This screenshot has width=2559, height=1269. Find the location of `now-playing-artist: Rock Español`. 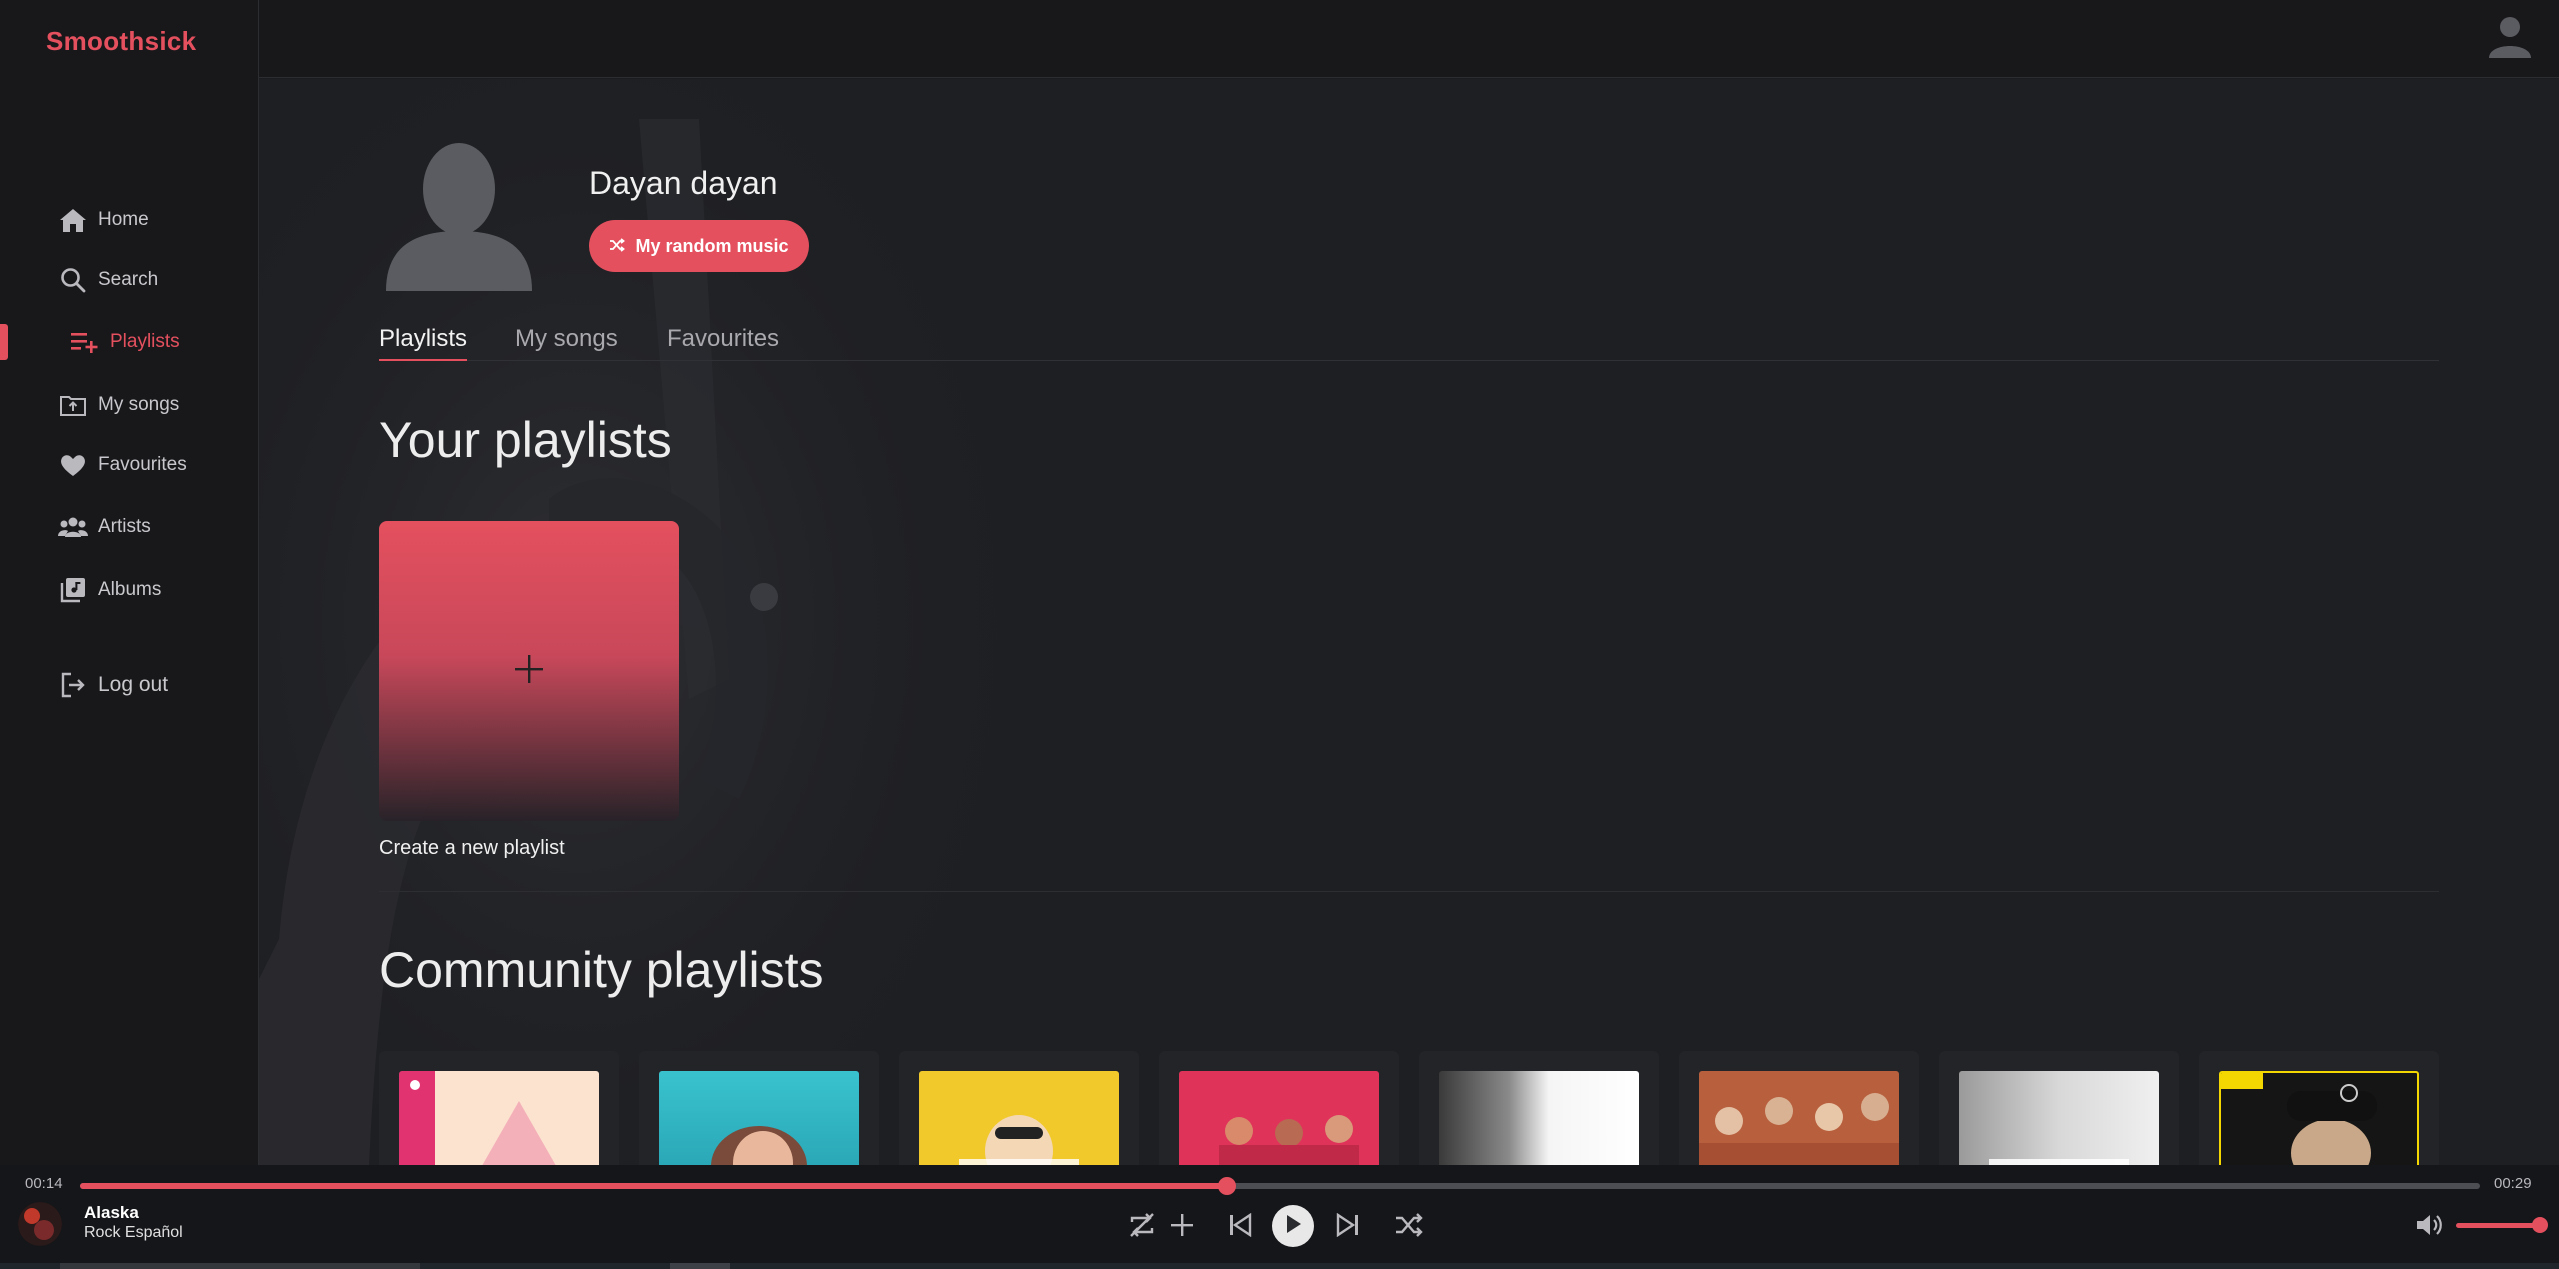

now-playing-artist: Rock Español is located at coordinates (133, 1233).